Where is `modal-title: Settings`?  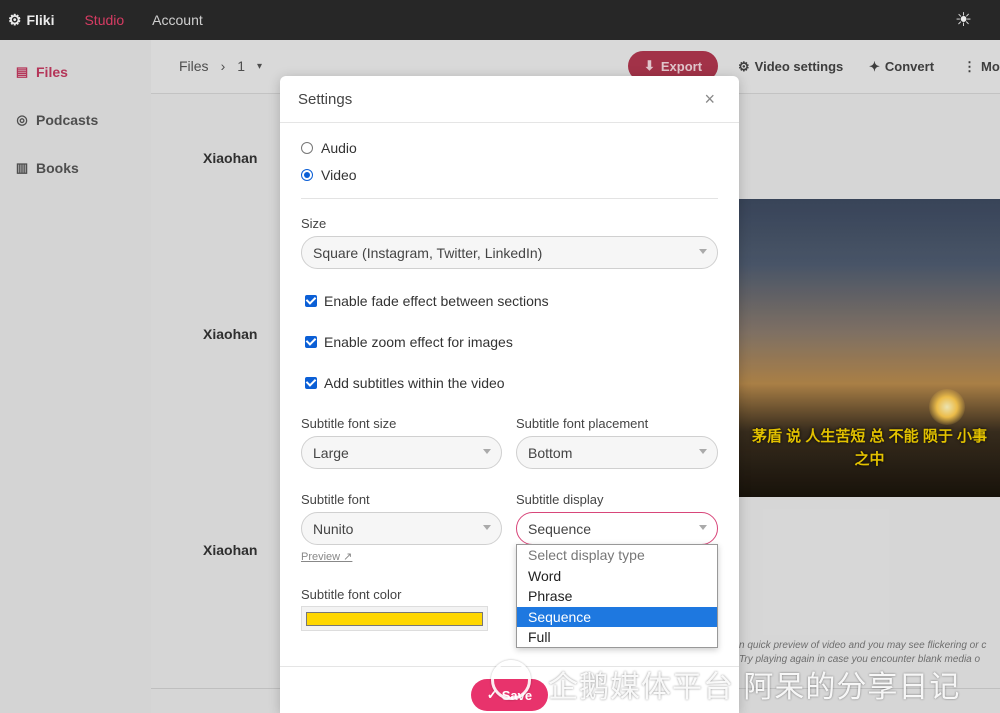 modal-title: Settings is located at coordinates (325, 99).